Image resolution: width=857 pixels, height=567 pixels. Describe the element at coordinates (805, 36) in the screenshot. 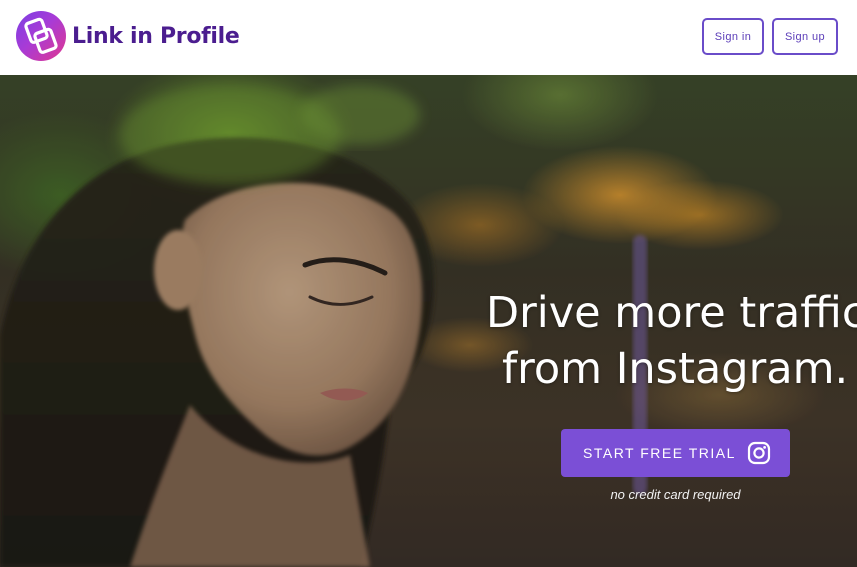

I see `sign-up-button: Sign up` at that location.